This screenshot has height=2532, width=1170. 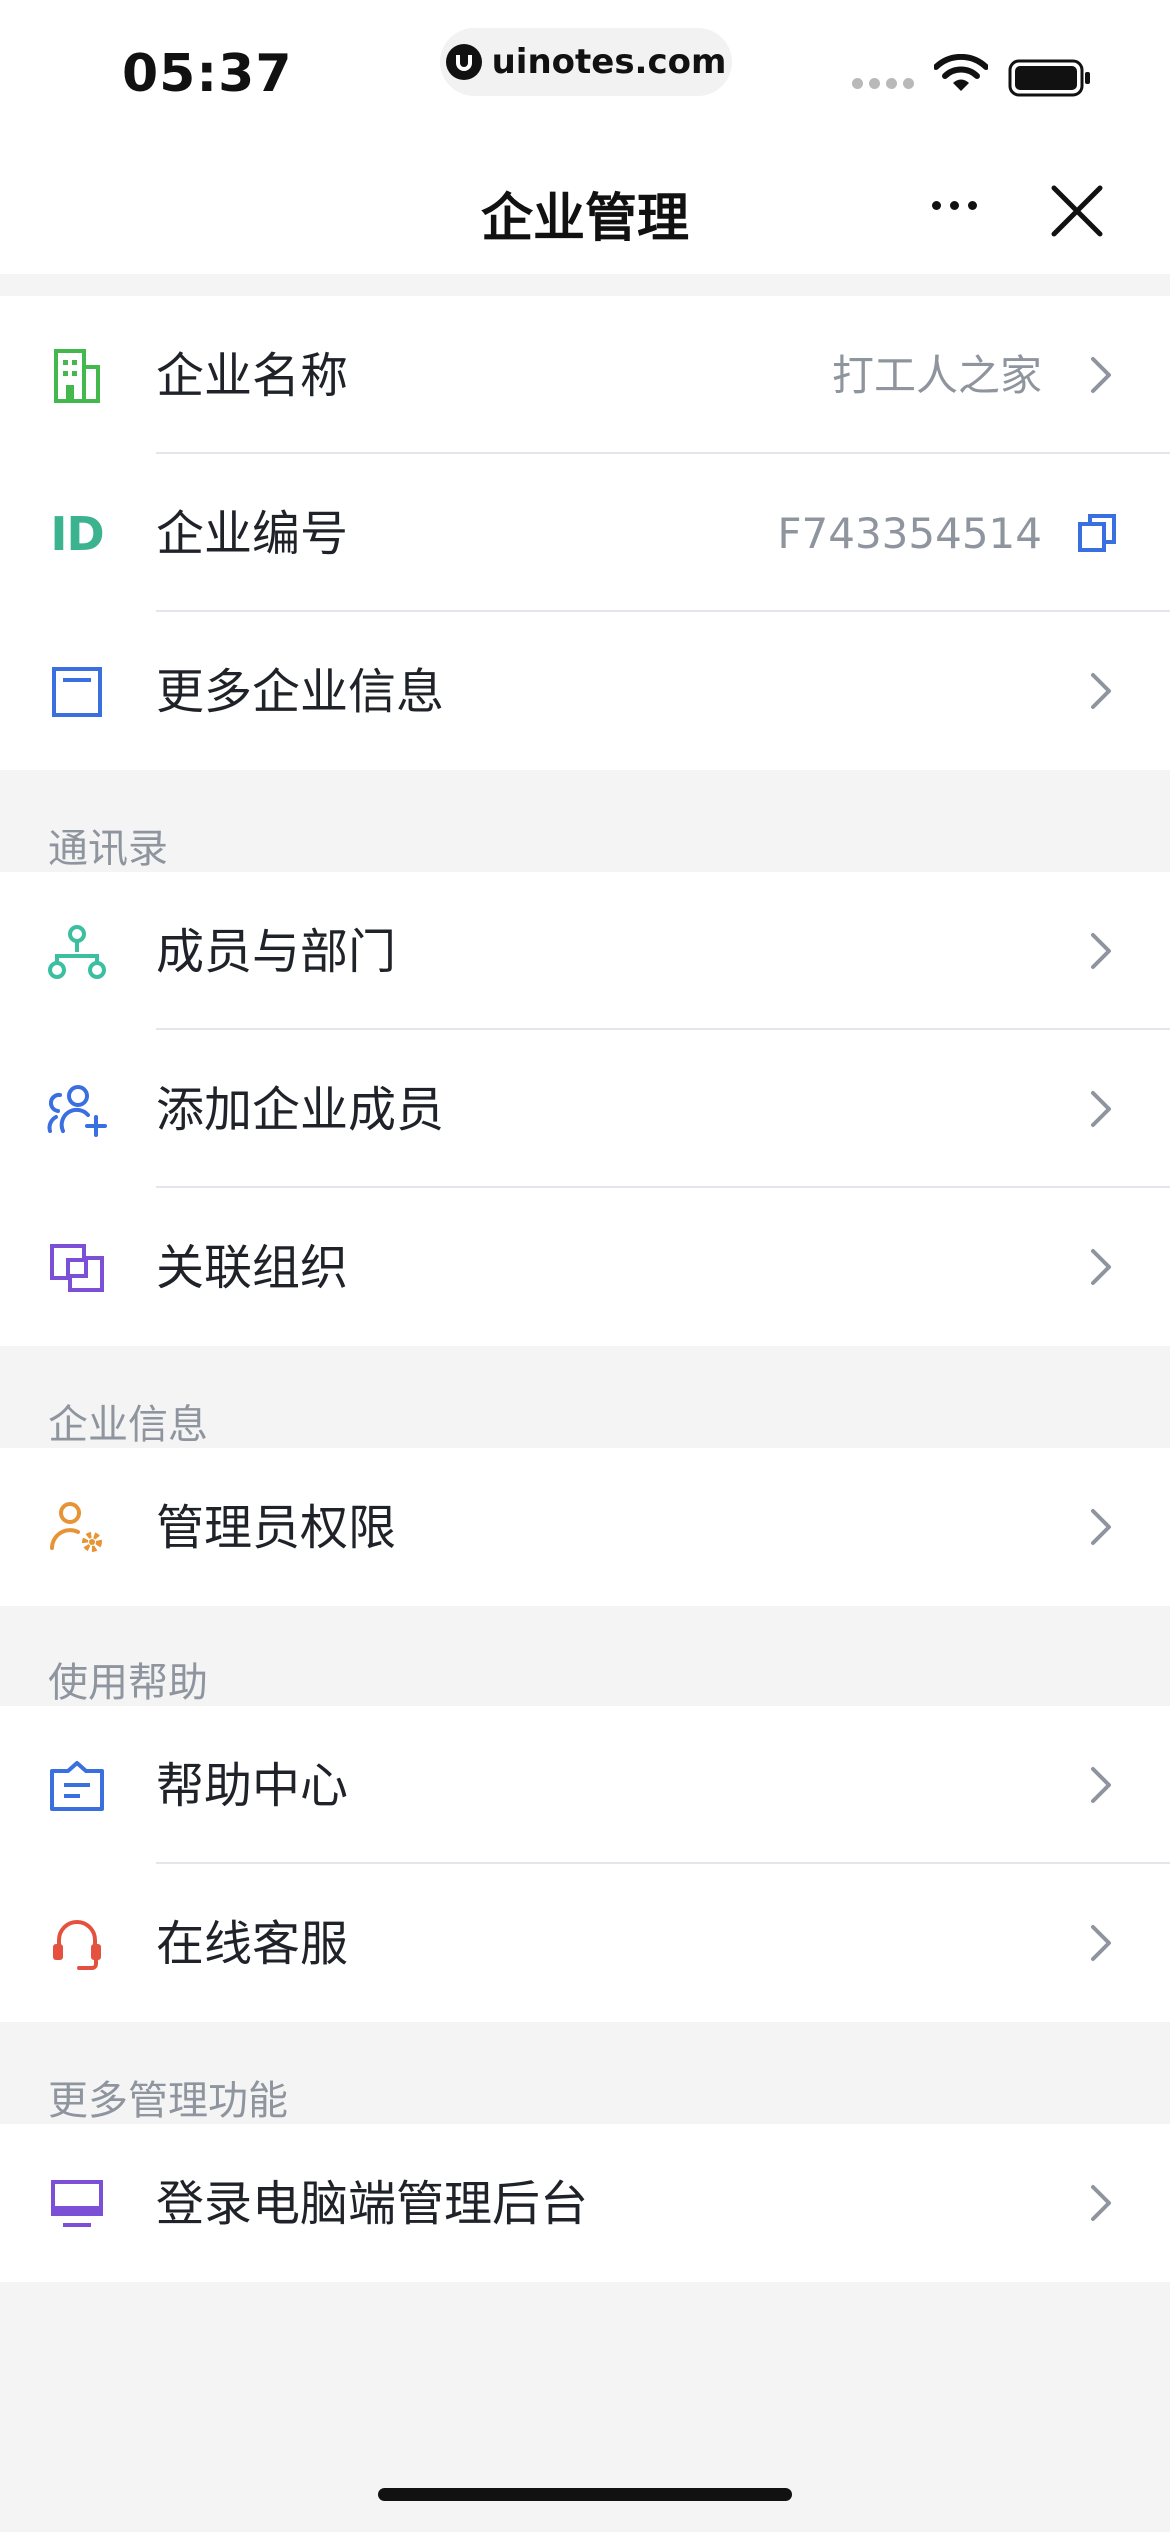 I want to click on section-title-enterprise-info: 企业信息, so click(x=128, y=1425).